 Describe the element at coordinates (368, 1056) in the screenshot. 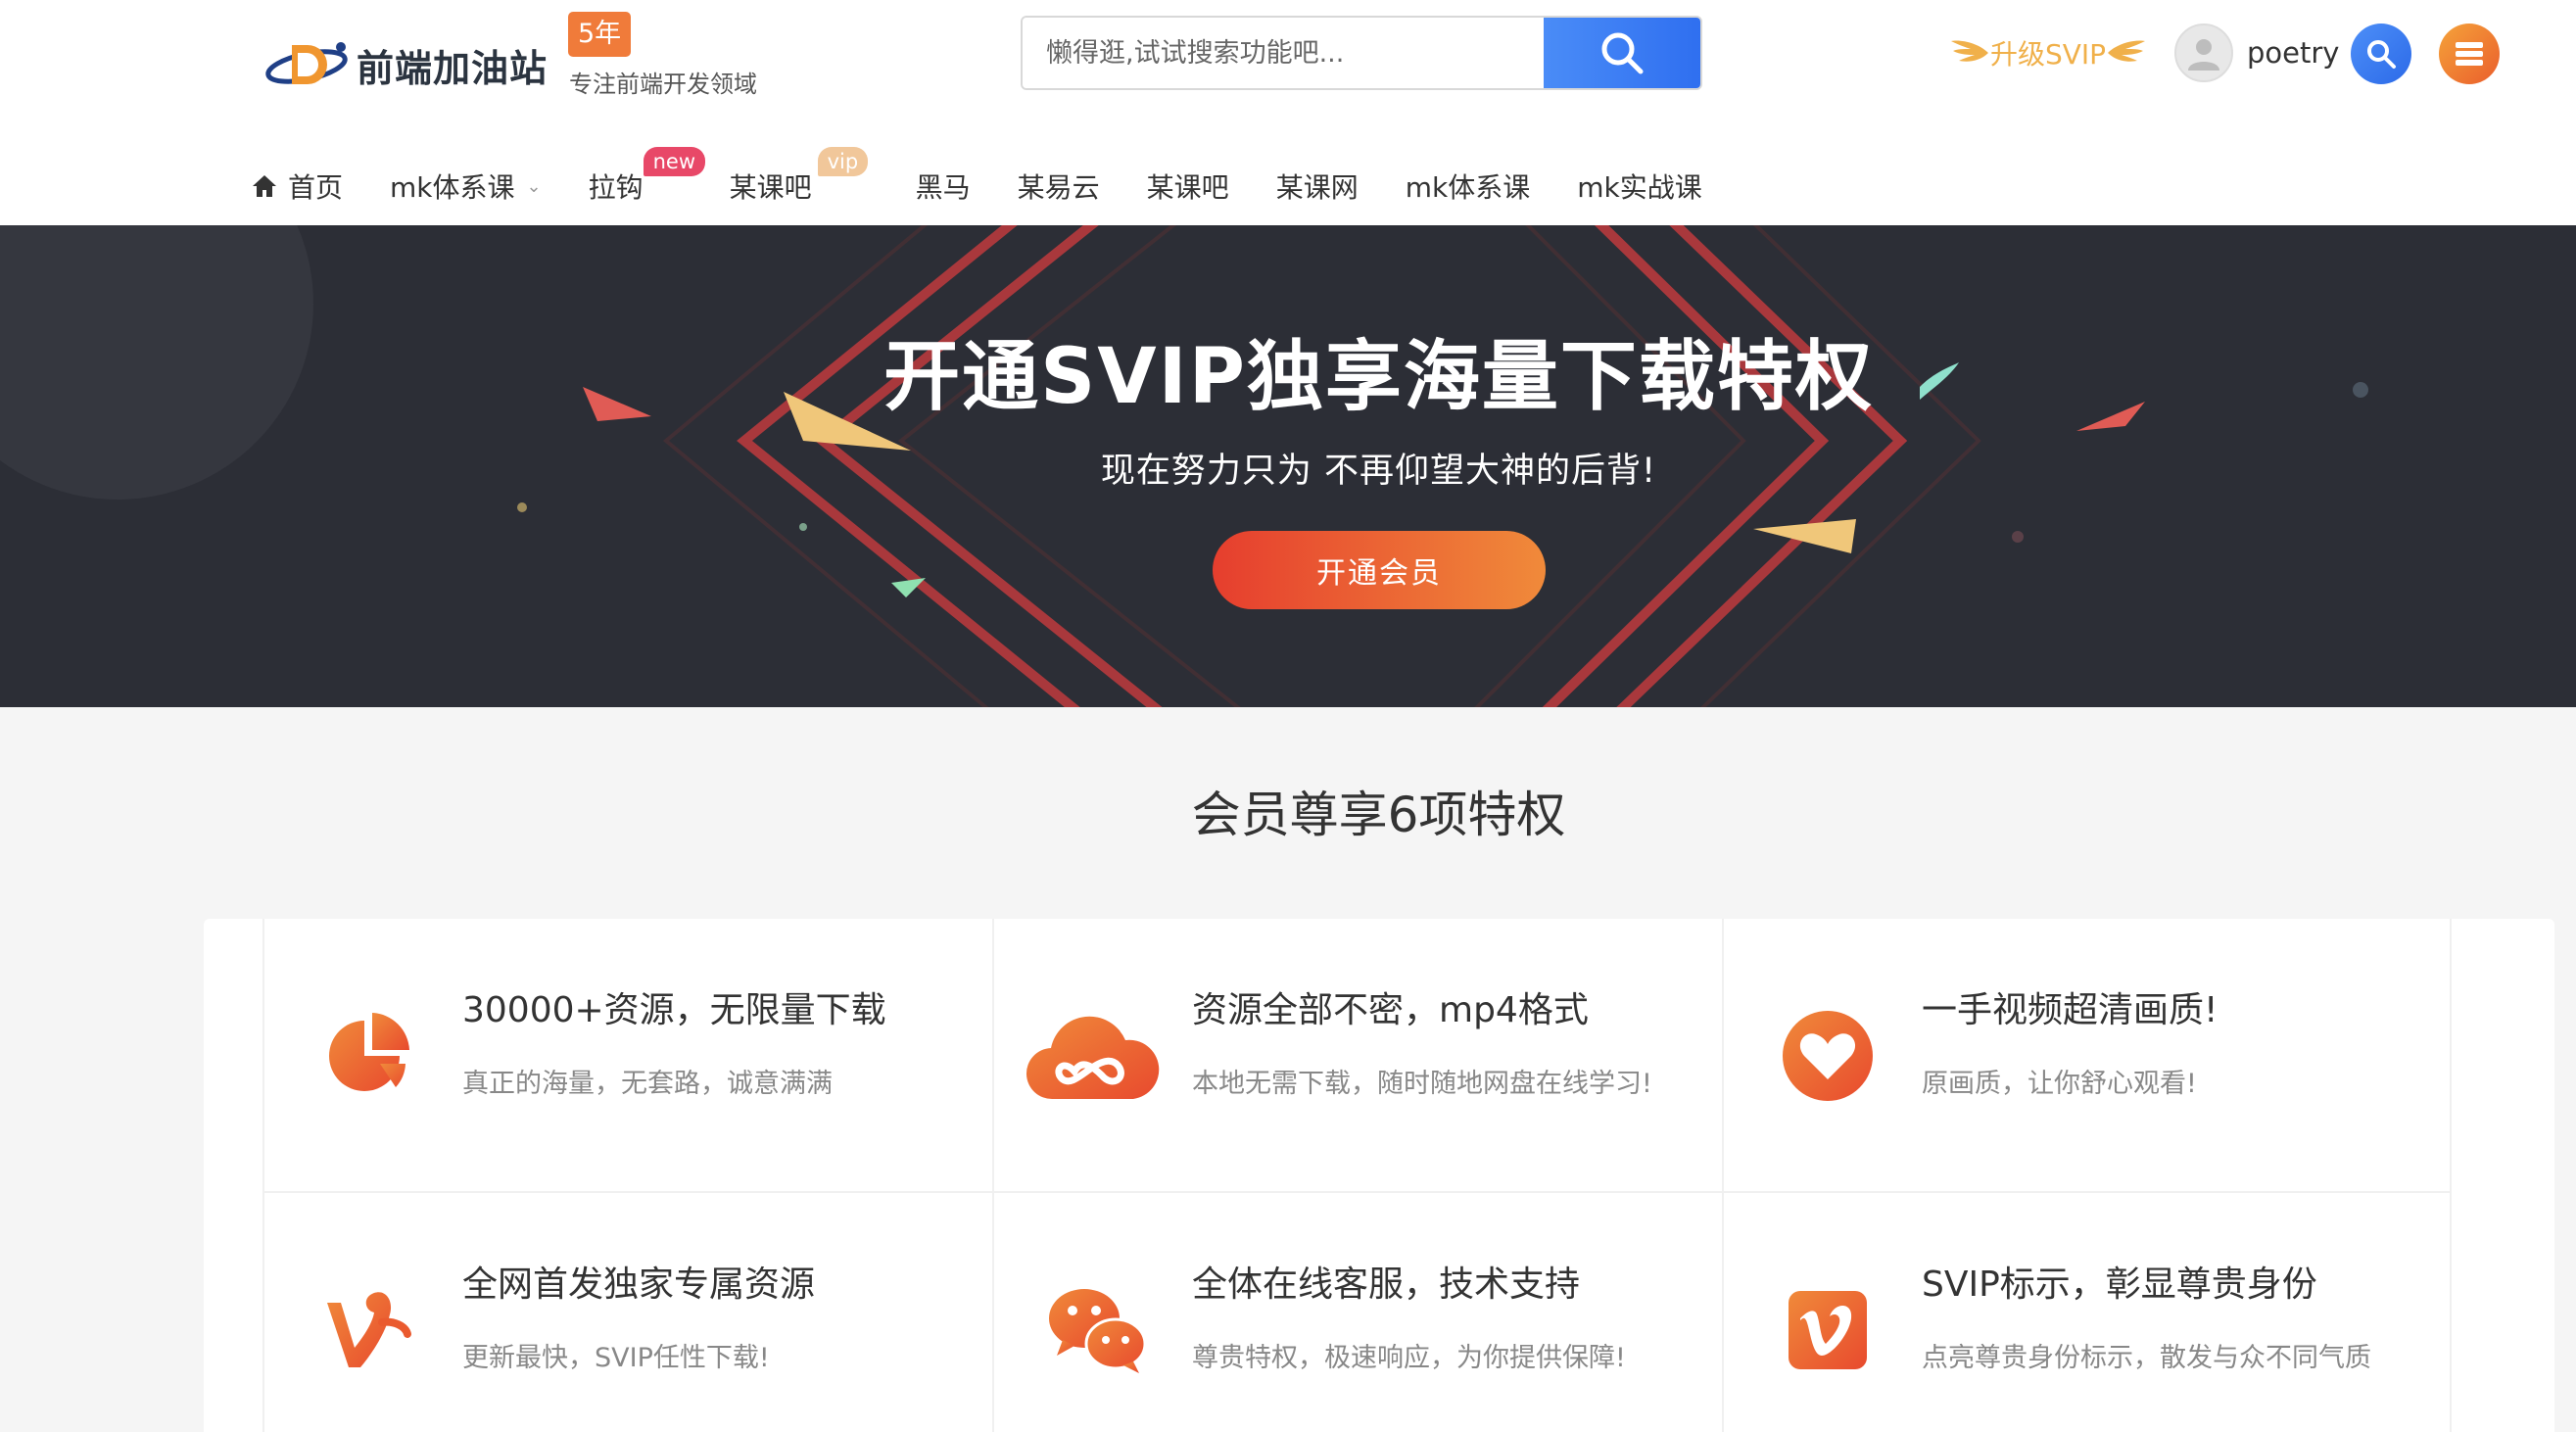

I see `pie-chart-icon` at that location.